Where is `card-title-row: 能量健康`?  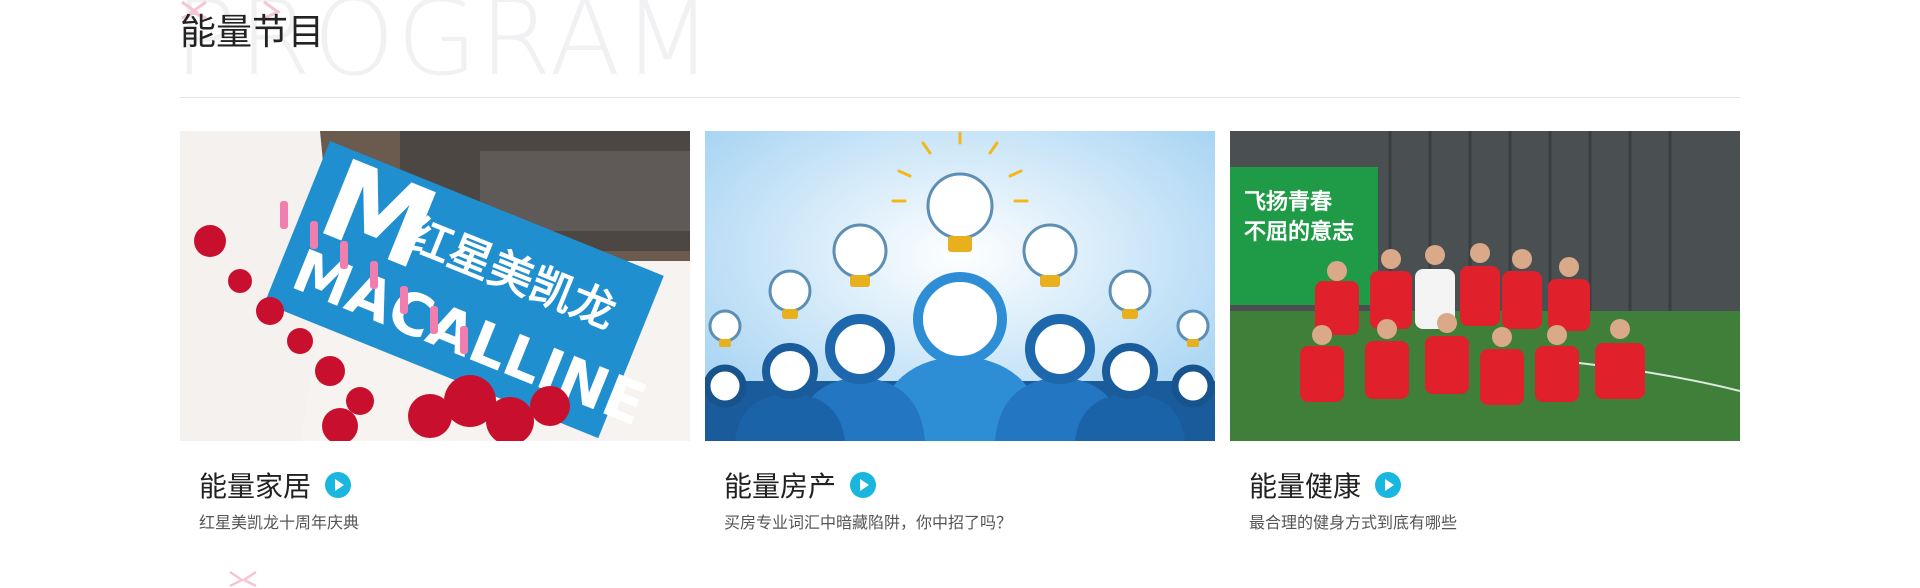 card-title-row: 能量健康 is located at coordinates (1325, 485).